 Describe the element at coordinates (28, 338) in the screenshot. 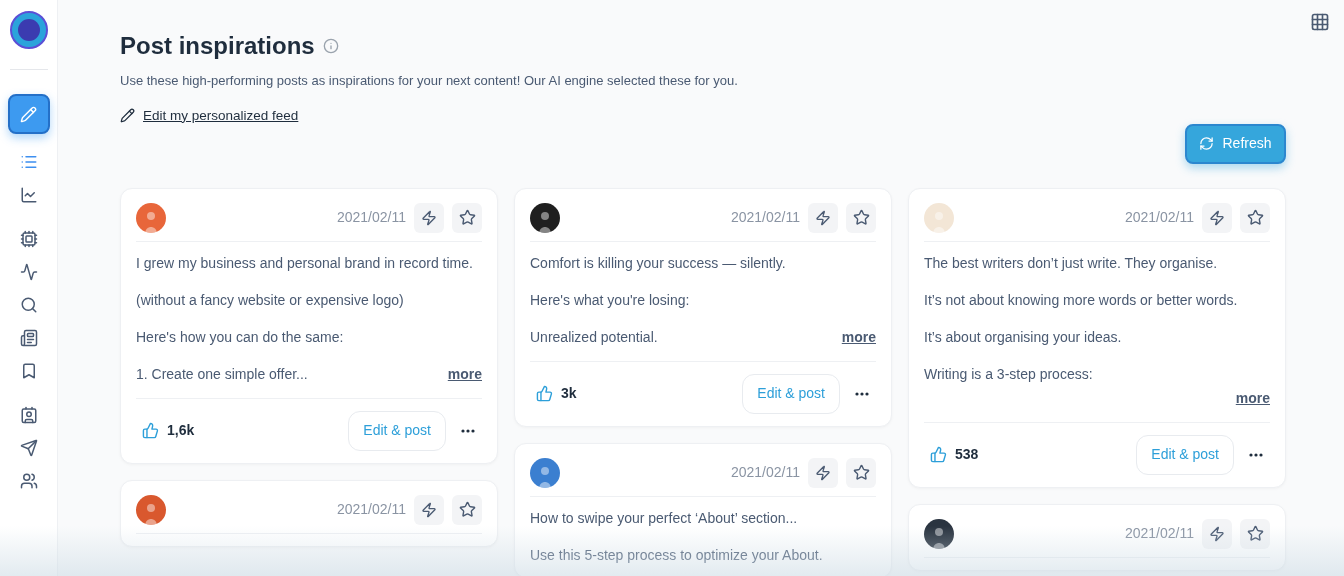

I see `newspaper-icon` at that location.